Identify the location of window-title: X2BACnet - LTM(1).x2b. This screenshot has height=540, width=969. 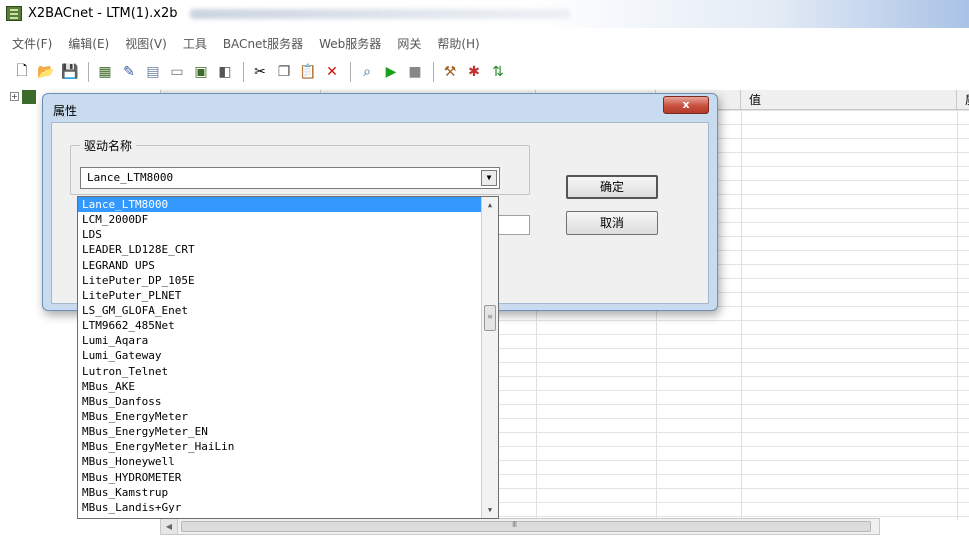
(103, 13).